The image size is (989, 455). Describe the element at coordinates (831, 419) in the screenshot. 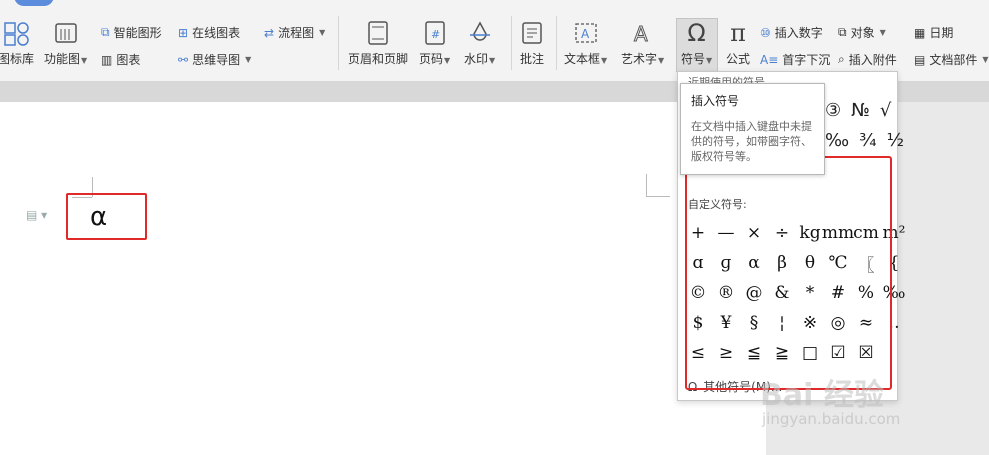

I see `baidu-watermark-url: jingyan.baidu.com` at that location.